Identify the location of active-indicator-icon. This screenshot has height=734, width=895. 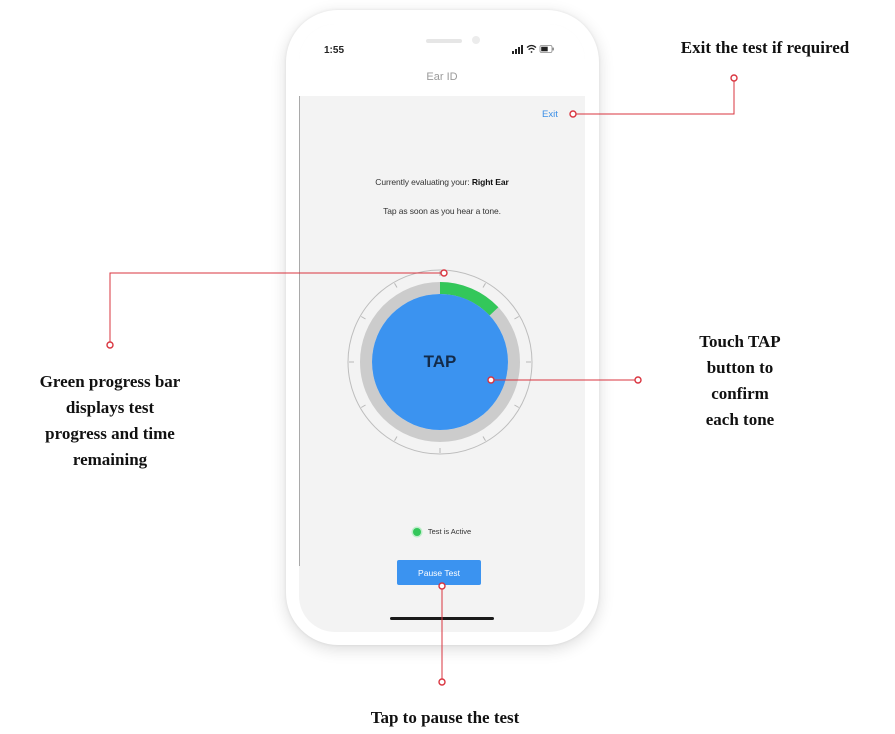
(416, 531).